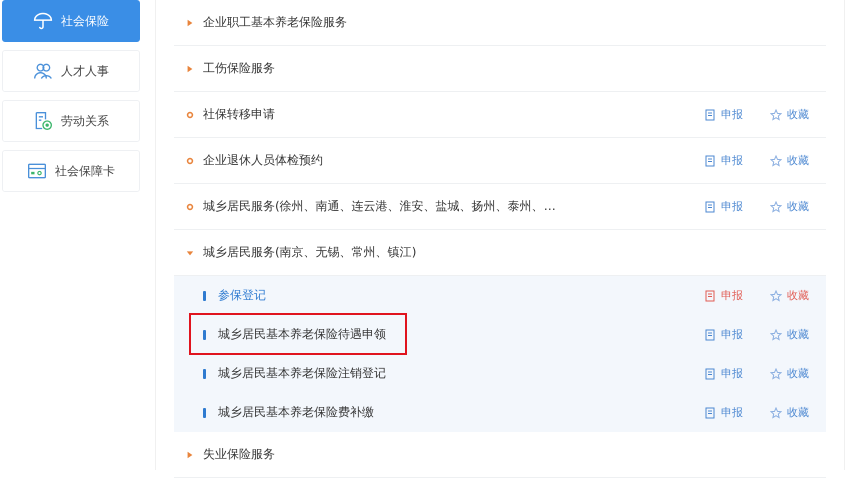 The width and height of the screenshot is (845, 499). What do you see at coordinates (303, 373) in the screenshot?
I see `subservice-title: 城乡居民基本养老保险注销登记` at bounding box center [303, 373].